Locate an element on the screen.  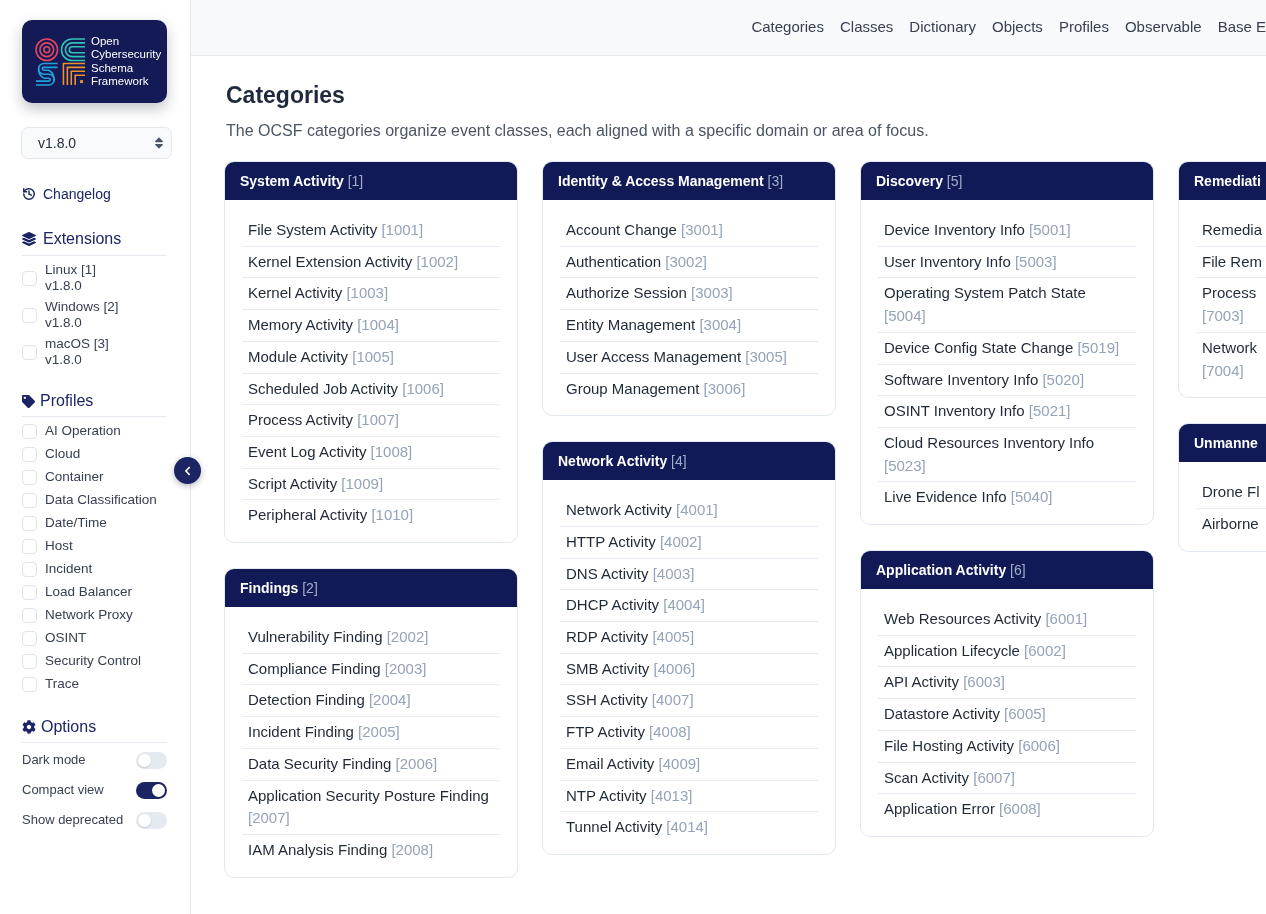
class-link: Detection Finding [2004] is located at coordinates (371, 701).